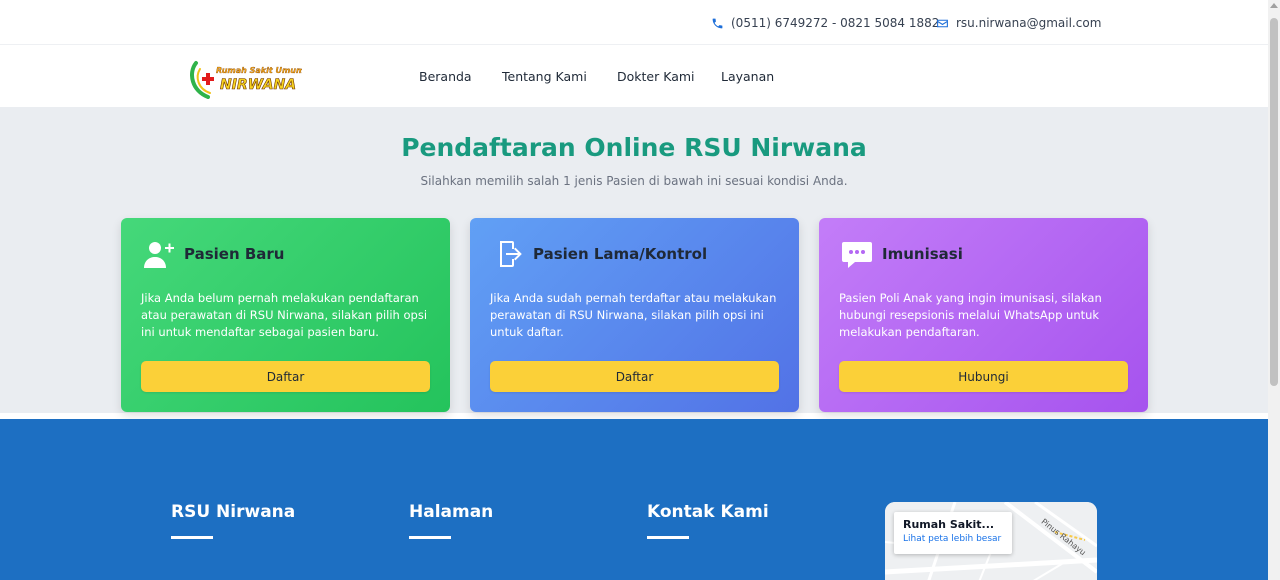 The height and width of the screenshot is (580, 1280). Describe the element at coordinates (708, 512) in the screenshot. I see `footer-title-kontak: Kontak Kami` at that location.